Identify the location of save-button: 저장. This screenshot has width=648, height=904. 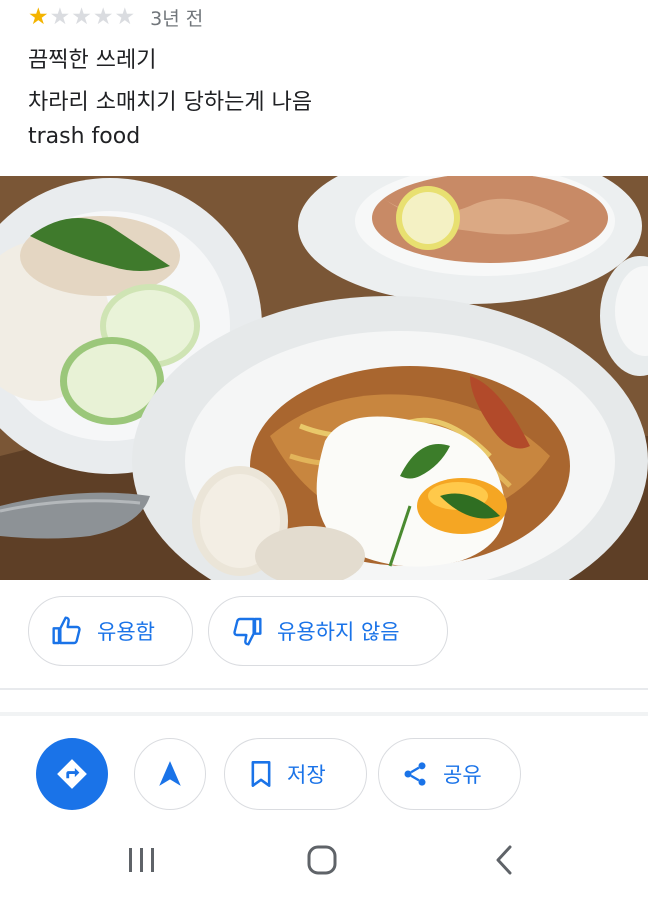
(295, 774).